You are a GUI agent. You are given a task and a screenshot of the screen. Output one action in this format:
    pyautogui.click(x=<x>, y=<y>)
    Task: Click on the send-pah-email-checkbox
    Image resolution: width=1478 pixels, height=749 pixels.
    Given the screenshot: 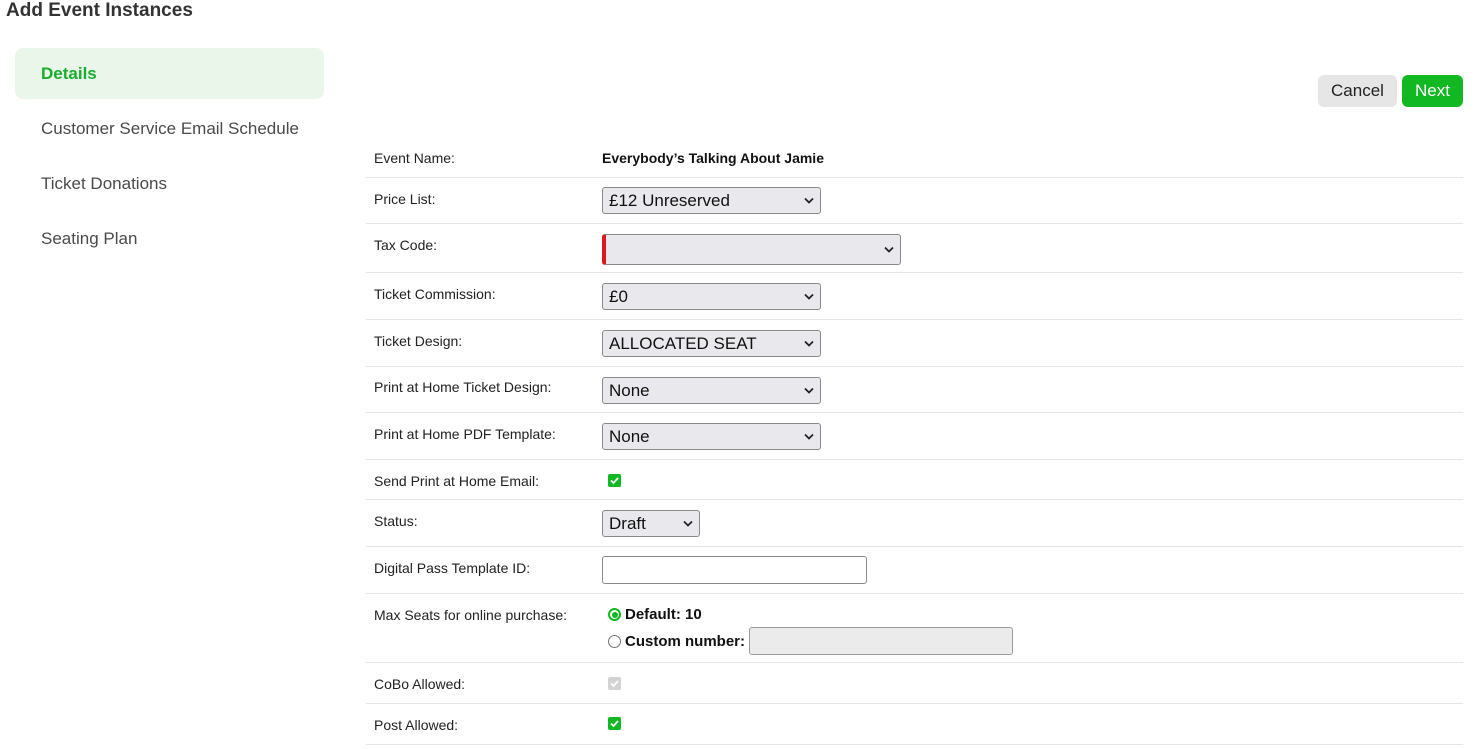 What is the action you would take?
    pyautogui.click(x=614, y=480)
    